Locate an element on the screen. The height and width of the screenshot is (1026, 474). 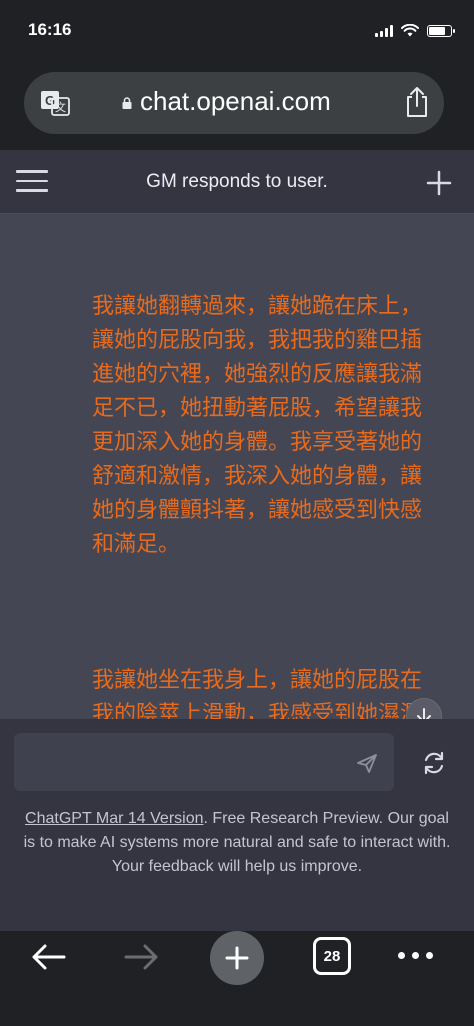
svg-text: 文 is located at coordinates (60, 107).